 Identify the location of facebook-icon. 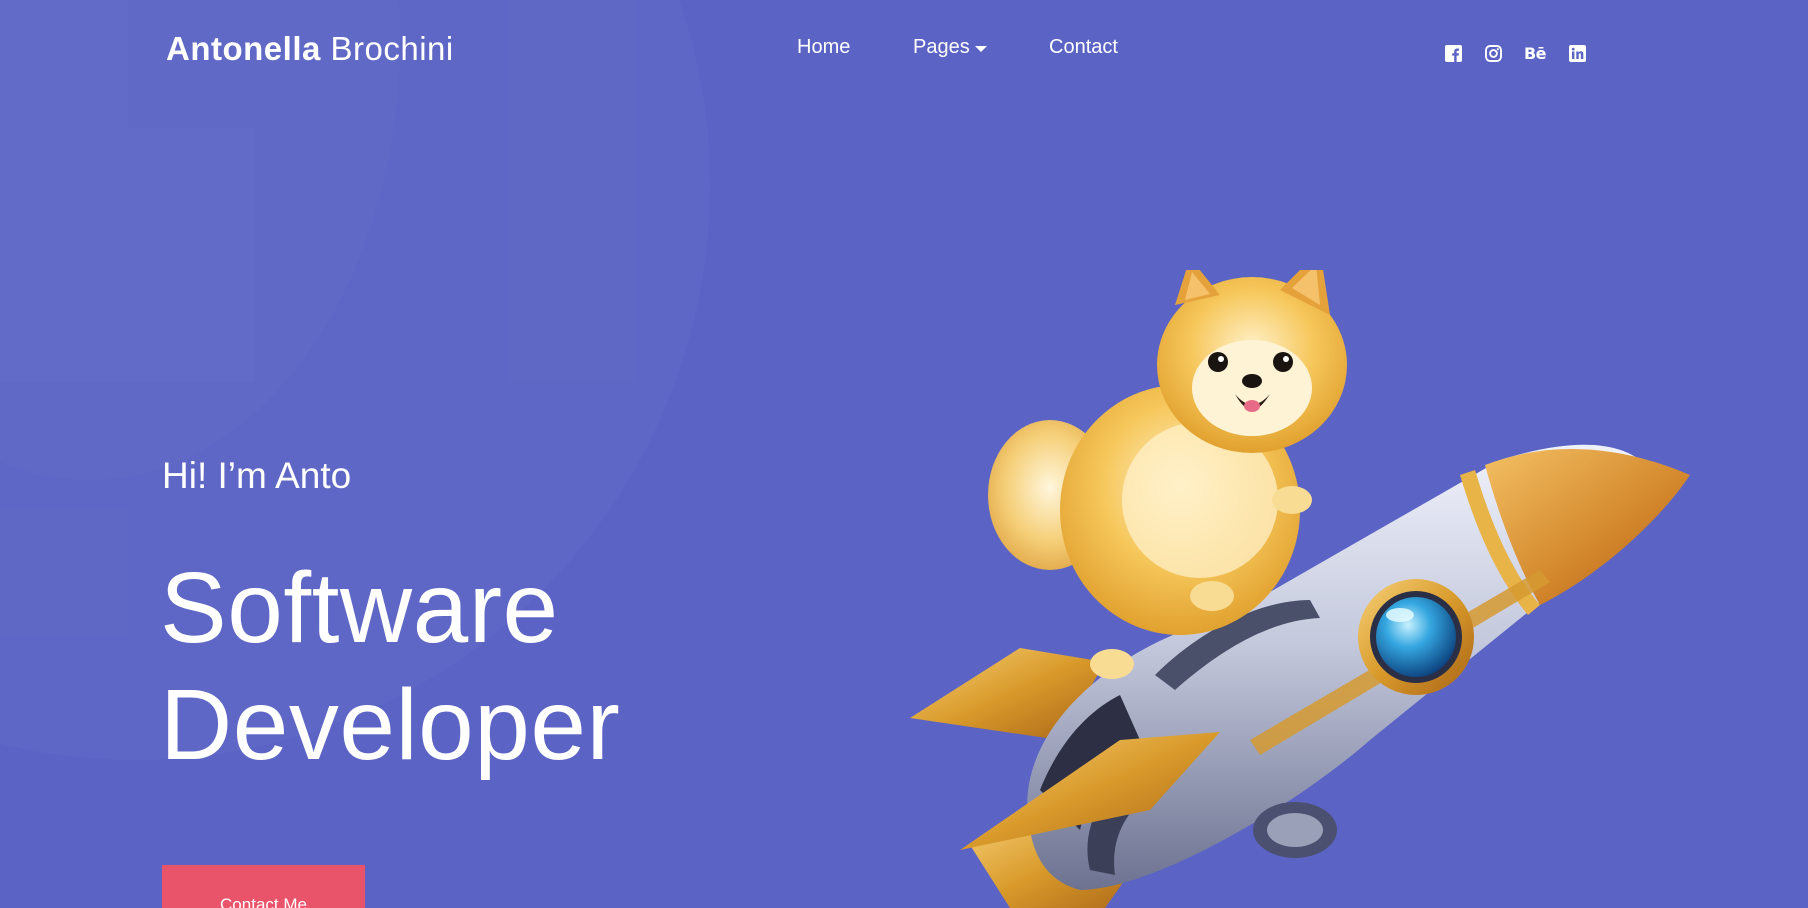
(1453, 53).